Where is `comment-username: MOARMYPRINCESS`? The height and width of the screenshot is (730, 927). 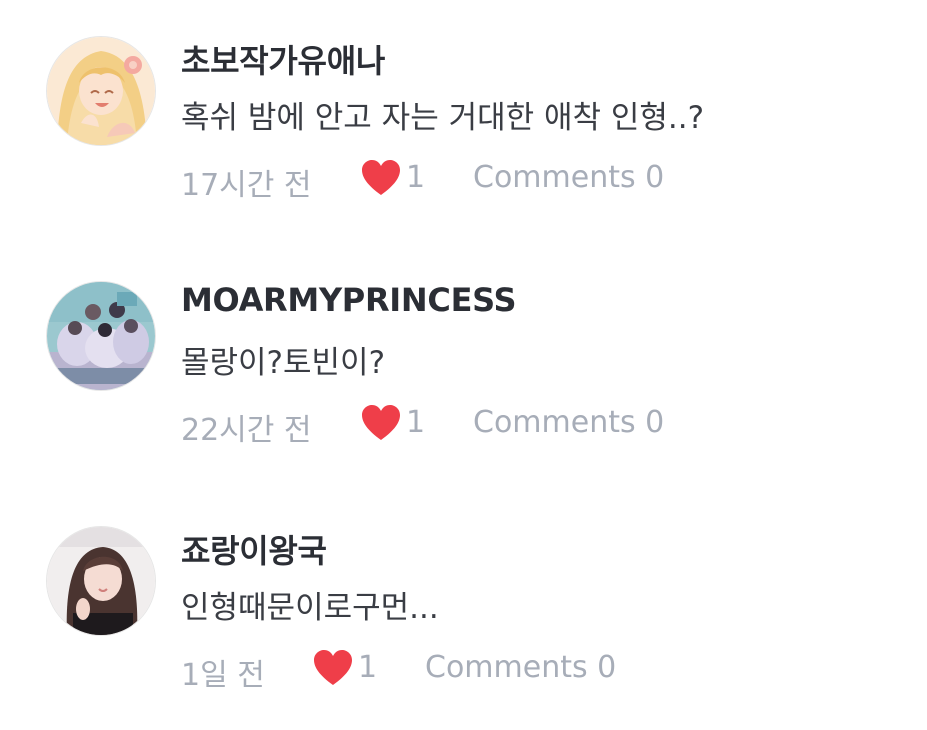
comment-username: MOARMYPRINCESS is located at coordinates (349, 300).